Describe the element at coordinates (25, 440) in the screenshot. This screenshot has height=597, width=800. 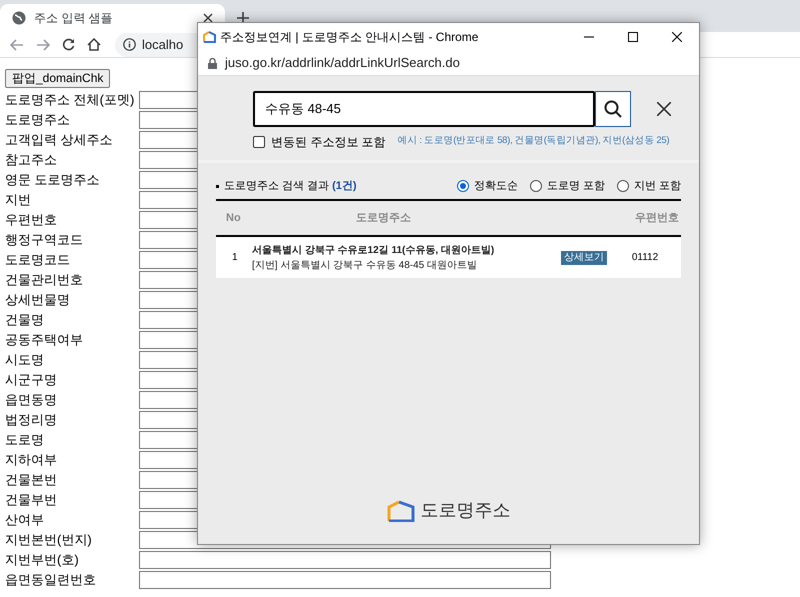
I see `field-label: 도로명` at that location.